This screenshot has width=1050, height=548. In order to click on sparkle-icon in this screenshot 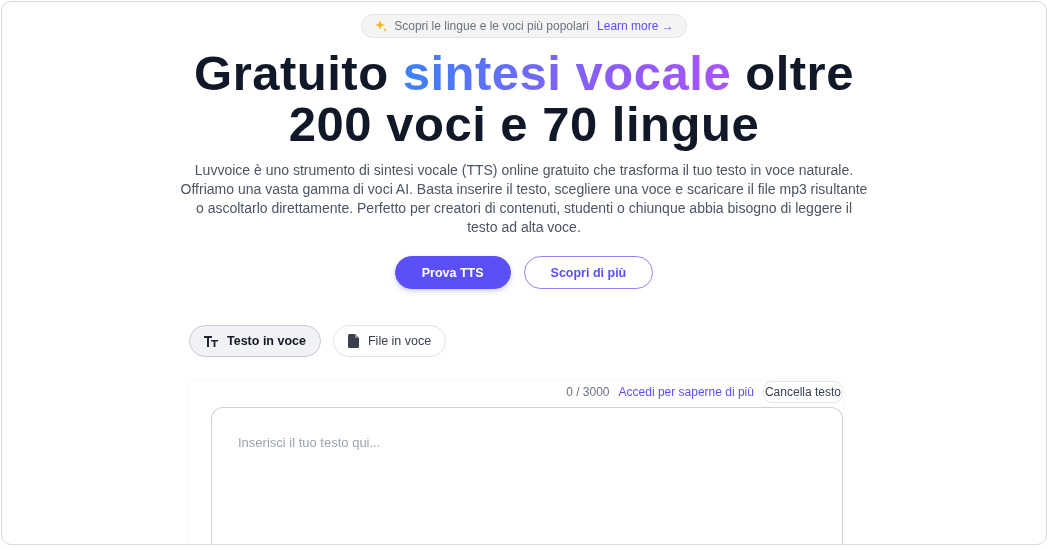, I will do `click(381, 26)`.